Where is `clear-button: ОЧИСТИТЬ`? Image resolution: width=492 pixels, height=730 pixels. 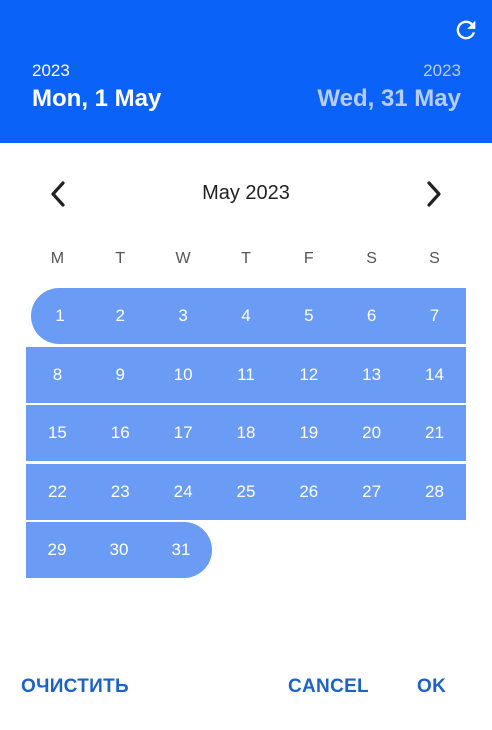 clear-button: ОЧИСТИТЬ is located at coordinates (75, 687).